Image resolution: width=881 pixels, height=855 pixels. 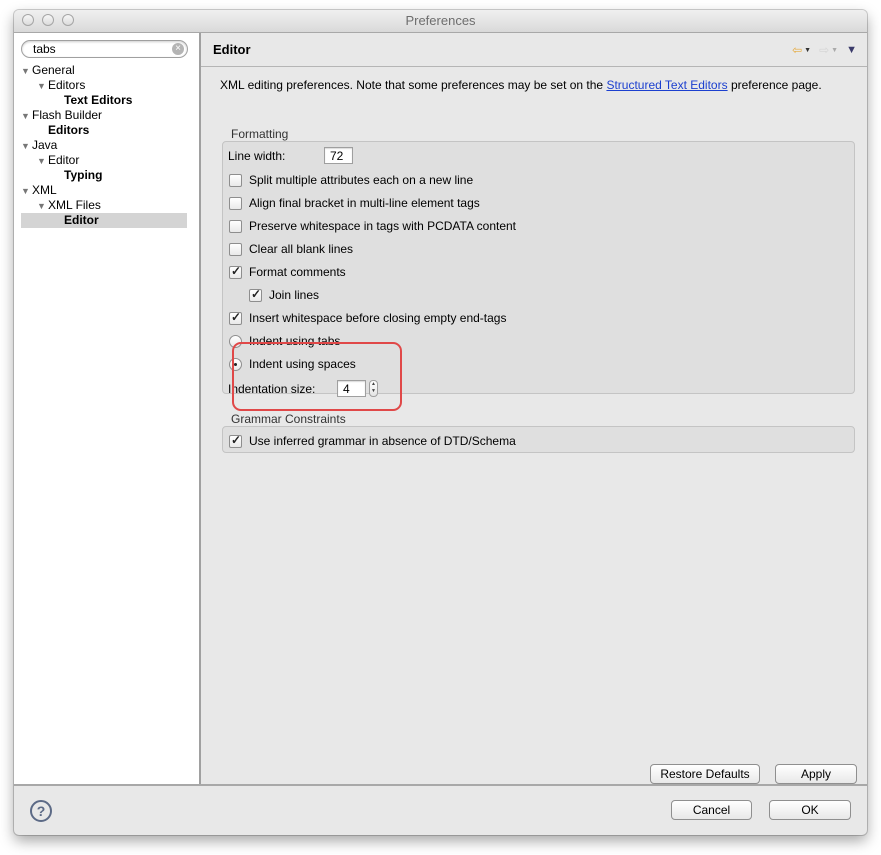 What do you see at coordinates (257, 156) in the screenshot?
I see `line-width-label: Line width:` at bounding box center [257, 156].